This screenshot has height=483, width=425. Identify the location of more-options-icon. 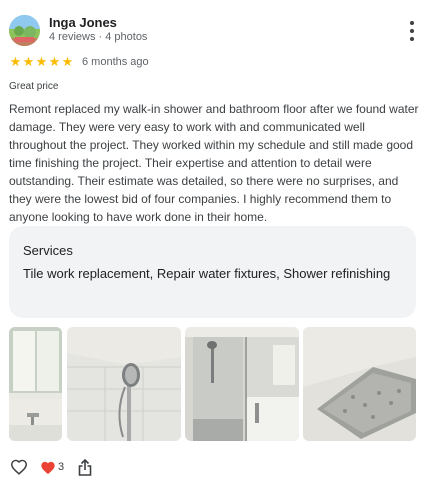
(412, 31).